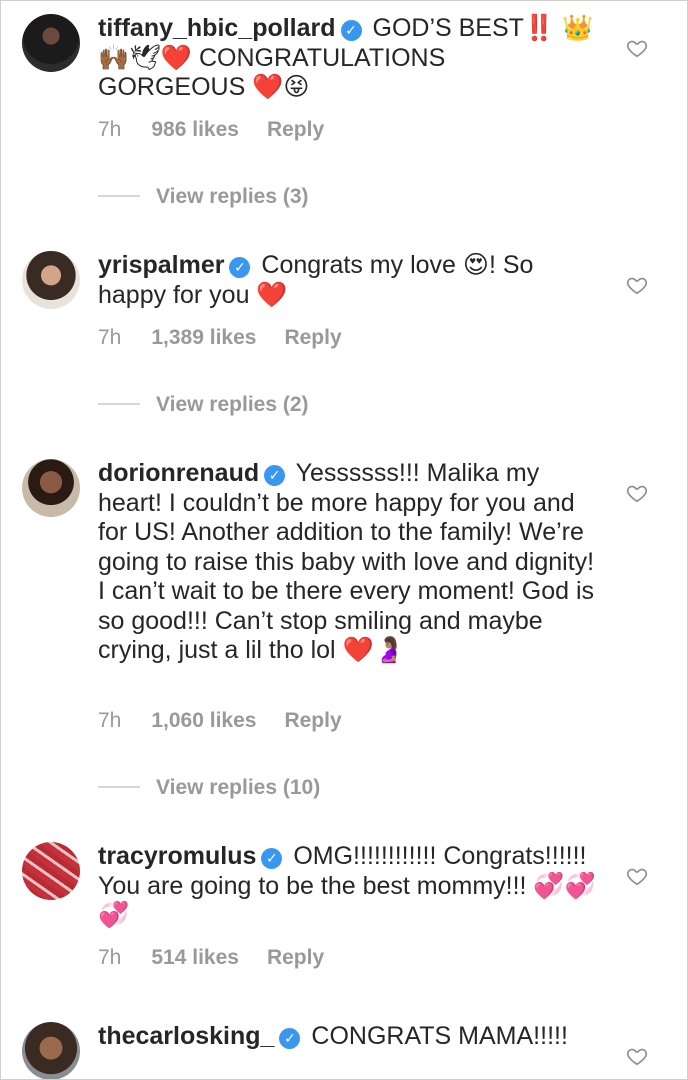 The image size is (688, 1080). What do you see at coordinates (186, 1036) in the screenshot?
I see `comment-username: thecarlosking_` at bounding box center [186, 1036].